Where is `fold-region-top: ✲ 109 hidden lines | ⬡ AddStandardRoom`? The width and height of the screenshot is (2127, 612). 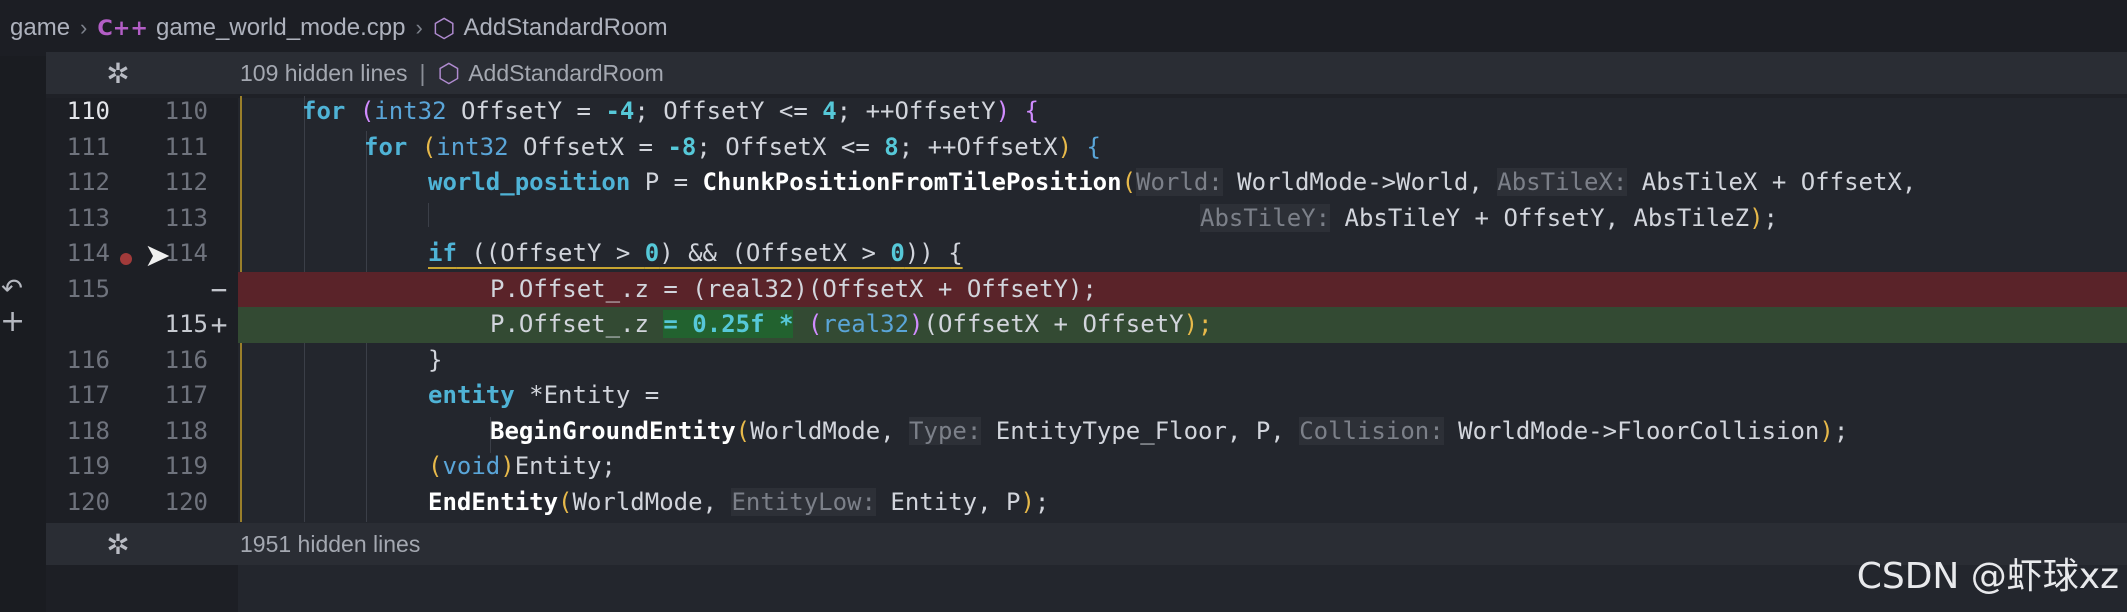 fold-region-top: ✲ 109 hidden lines | ⬡ AddStandardRoom is located at coordinates (1086, 73).